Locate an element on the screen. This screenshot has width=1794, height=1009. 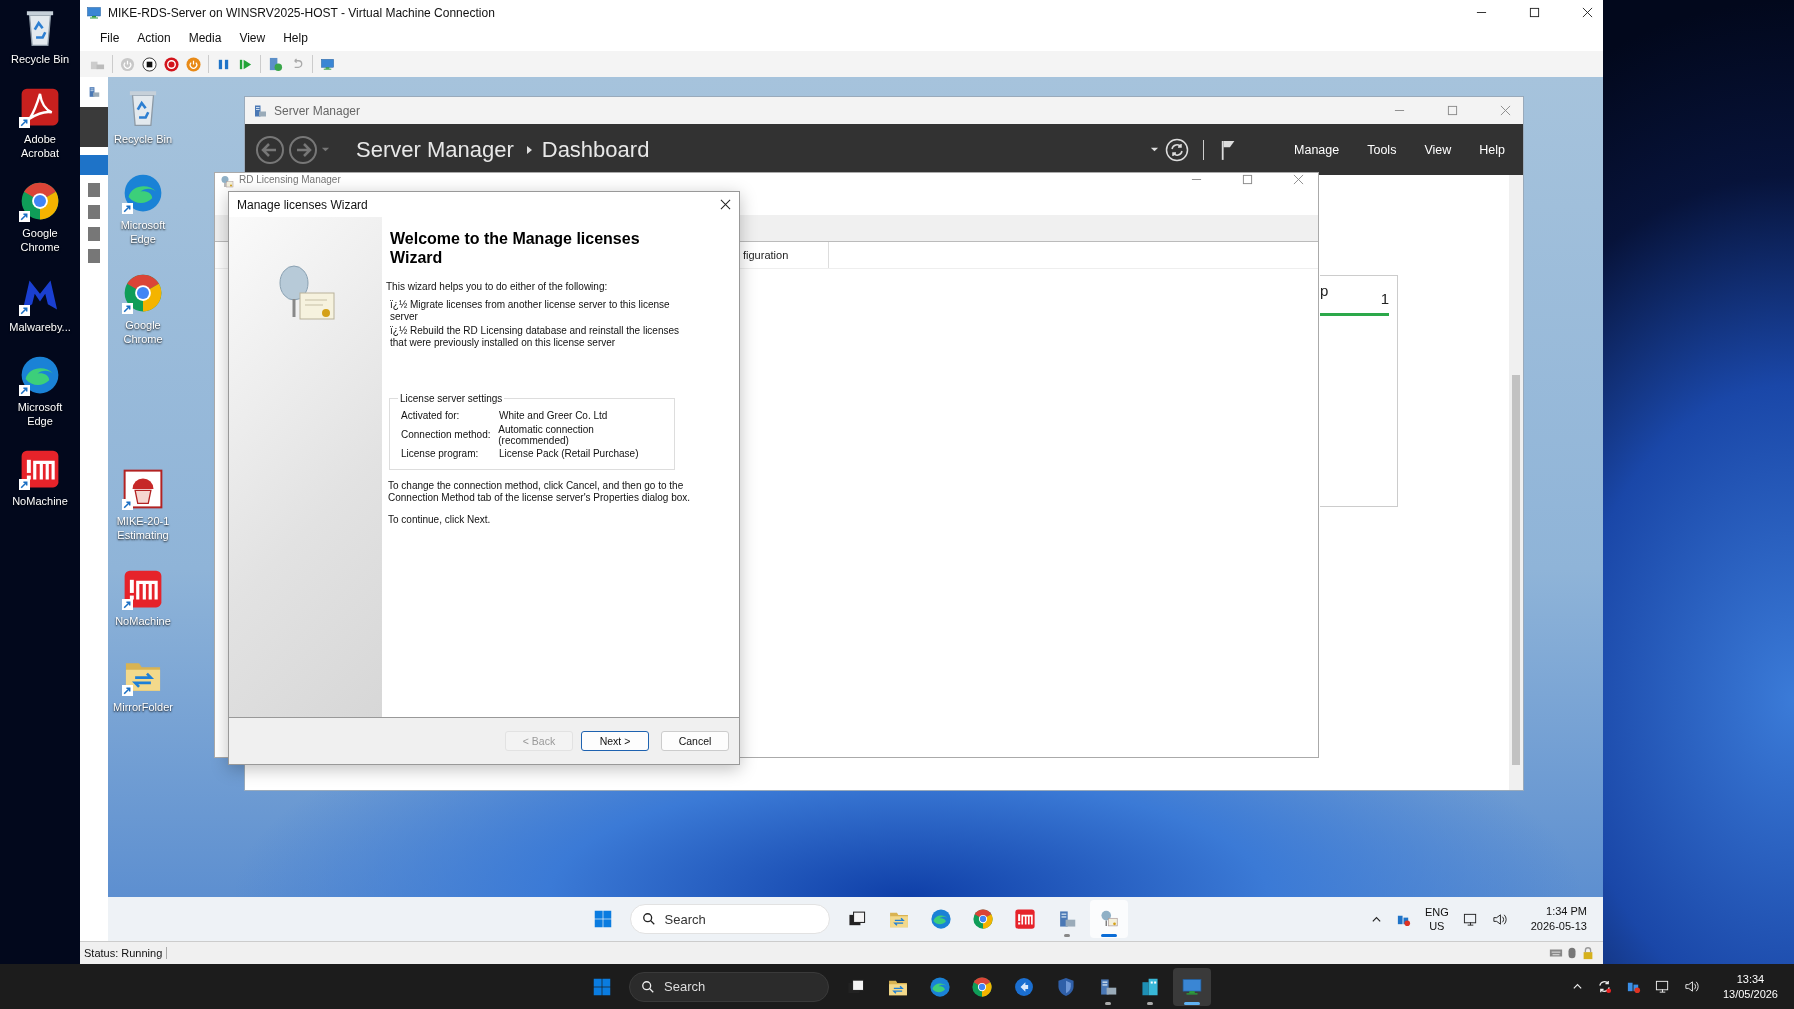
language-indicator: ENG is located at coordinates (1436, 912).